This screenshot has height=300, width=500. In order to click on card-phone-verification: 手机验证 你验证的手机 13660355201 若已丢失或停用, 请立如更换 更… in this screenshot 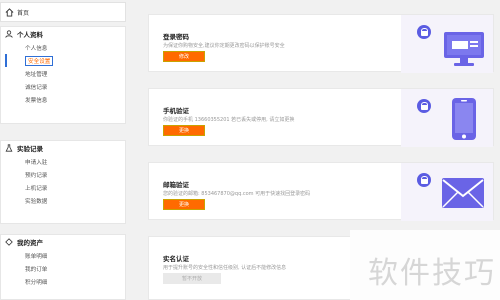, I will do `click(321, 117)`.